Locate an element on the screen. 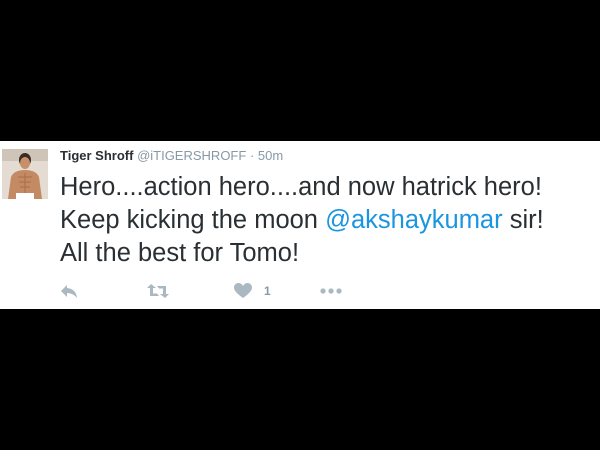  tweet-text-line-2-end: sir! is located at coordinates (523, 220).